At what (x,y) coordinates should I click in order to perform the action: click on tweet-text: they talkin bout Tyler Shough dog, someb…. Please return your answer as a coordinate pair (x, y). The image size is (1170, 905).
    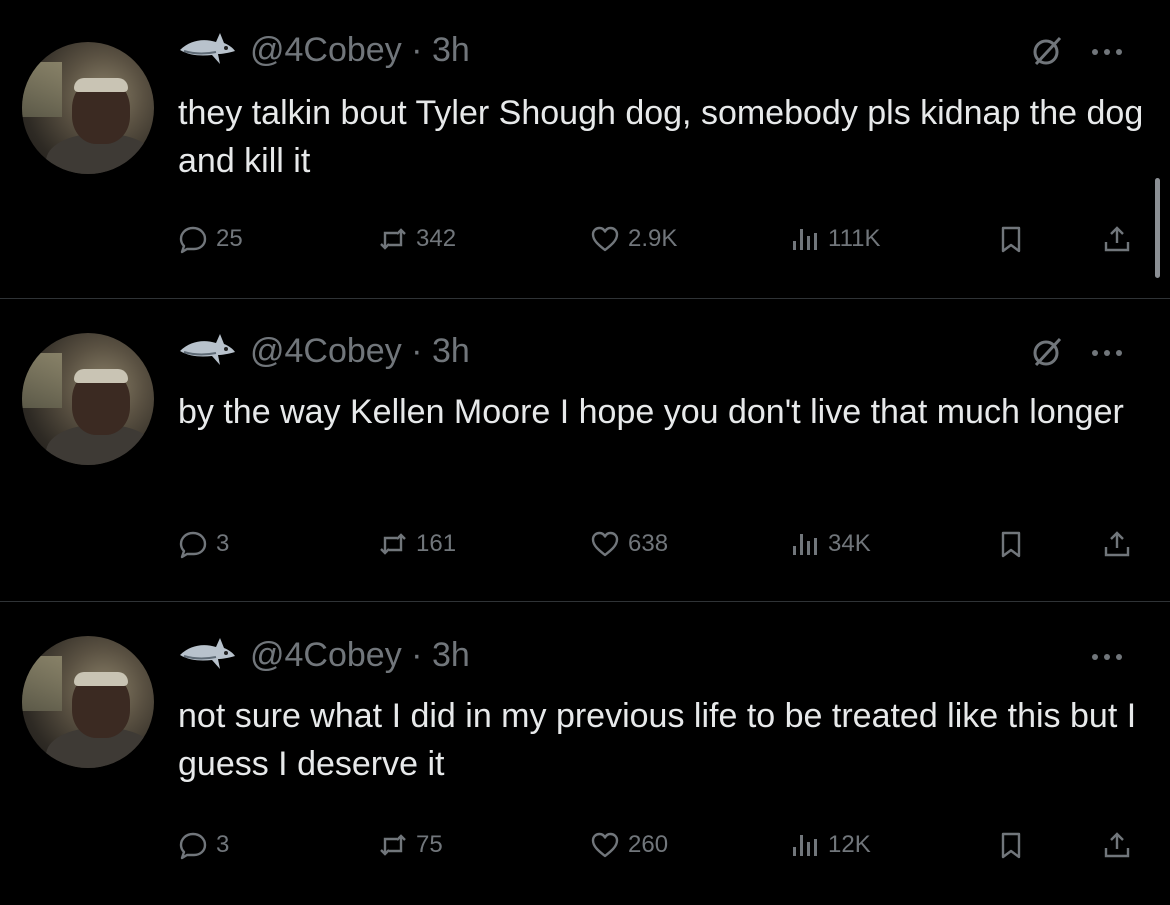
    Looking at the image, I should click on (661, 137).